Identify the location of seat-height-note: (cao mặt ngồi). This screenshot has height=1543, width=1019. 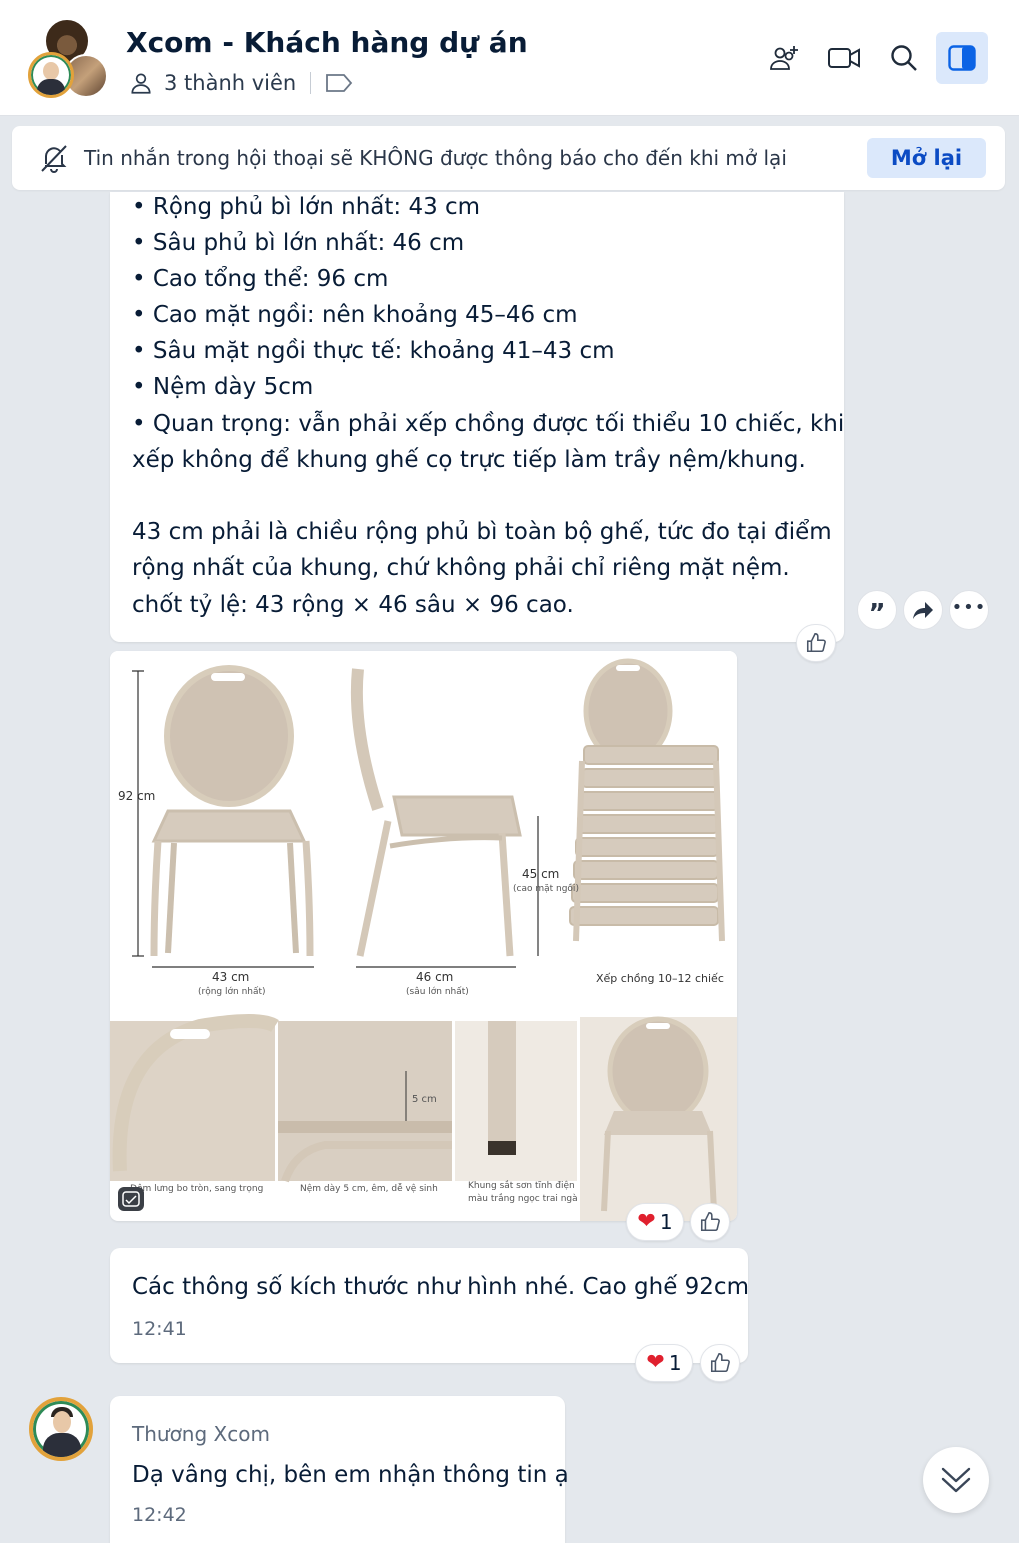
(546, 889).